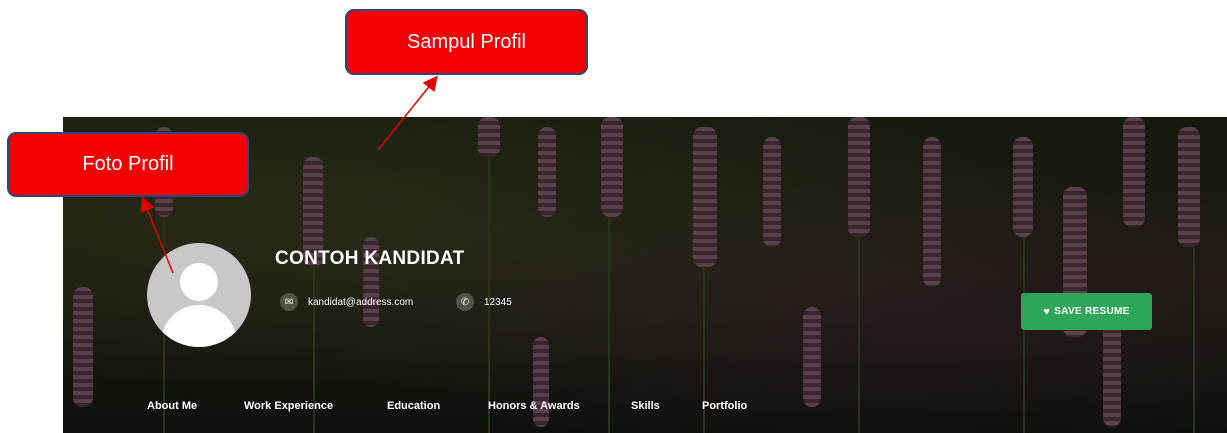  What do you see at coordinates (157, 235) in the screenshot?
I see `photo-arrow` at bounding box center [157, 235].